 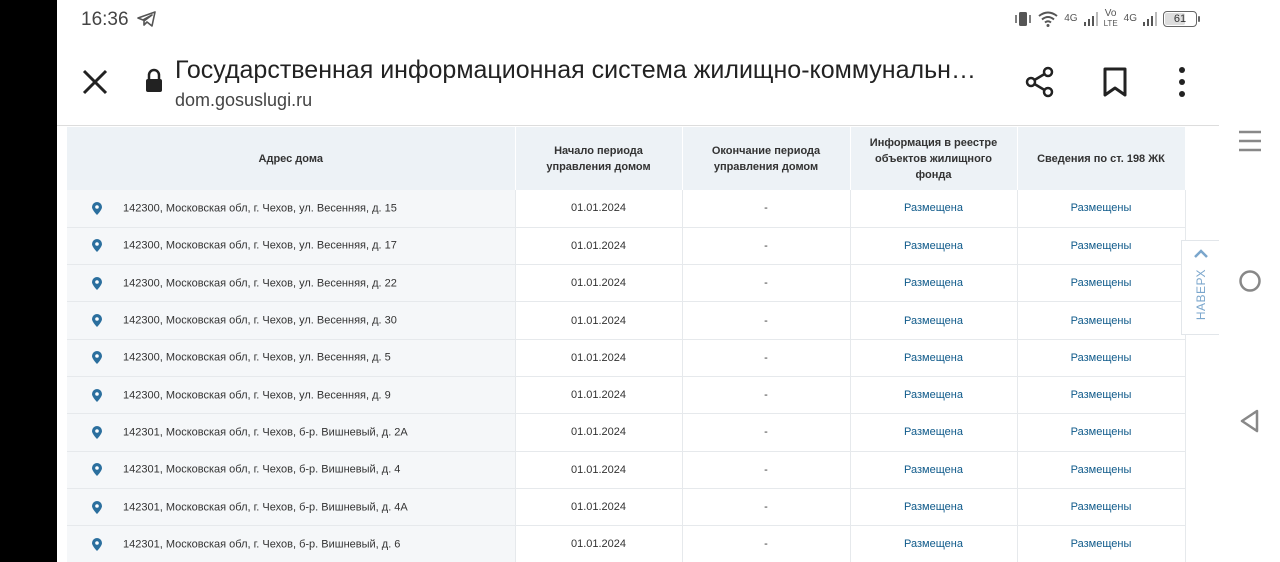 I want to click on more-menu-button, so click(x=1182, y=82).